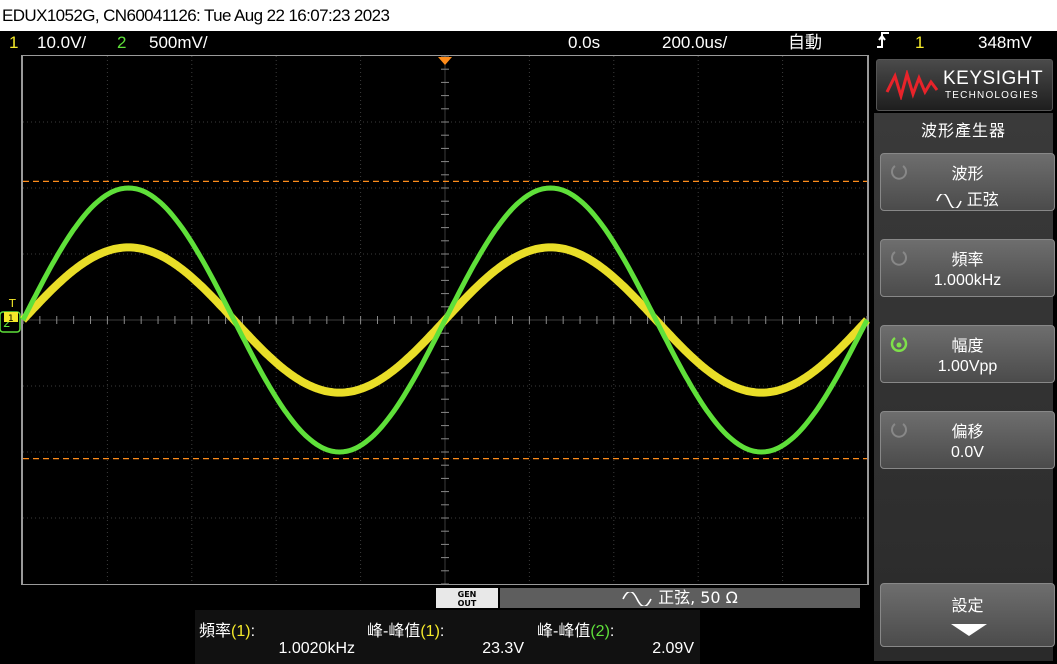 The image size is (1057, 664). What do you see at coordinates (967, 173) in the screenshot?
I see `softkey-waveform-label: 波形` at bounding box center [967, 173].